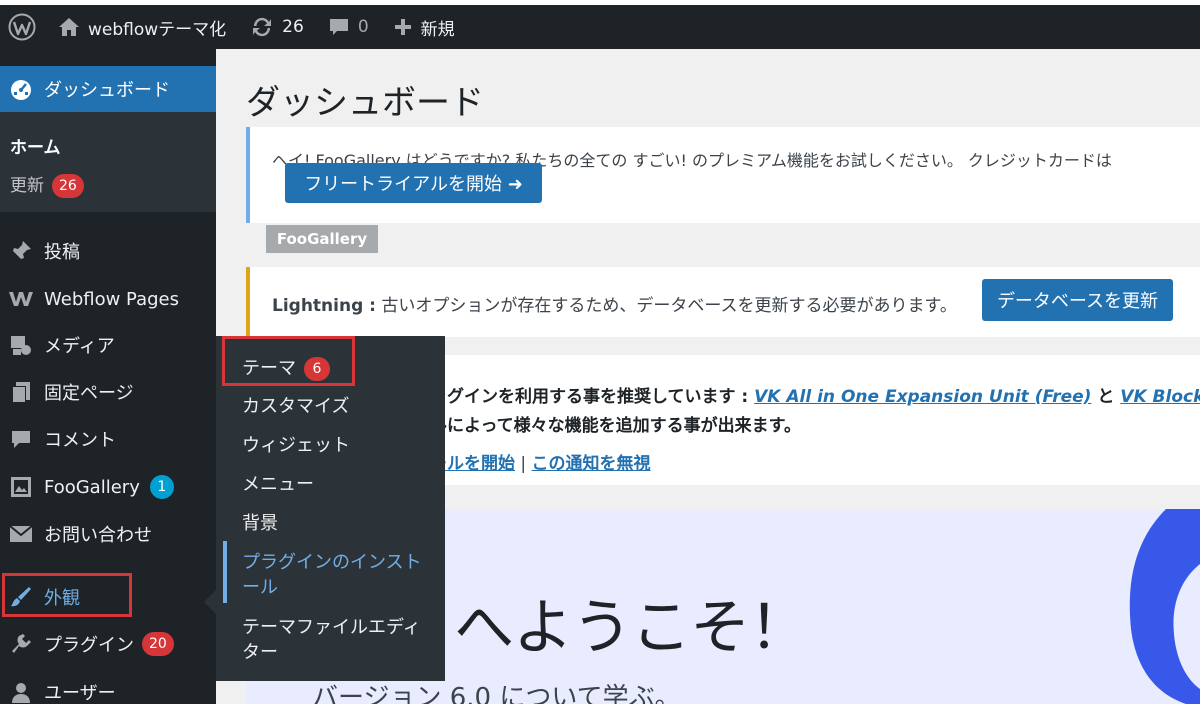 This screenshot has width=1200, height=712. Describe the element at coordinates (79, 346) in the screenshot. I see `menu-media-label: メディア` at that location.